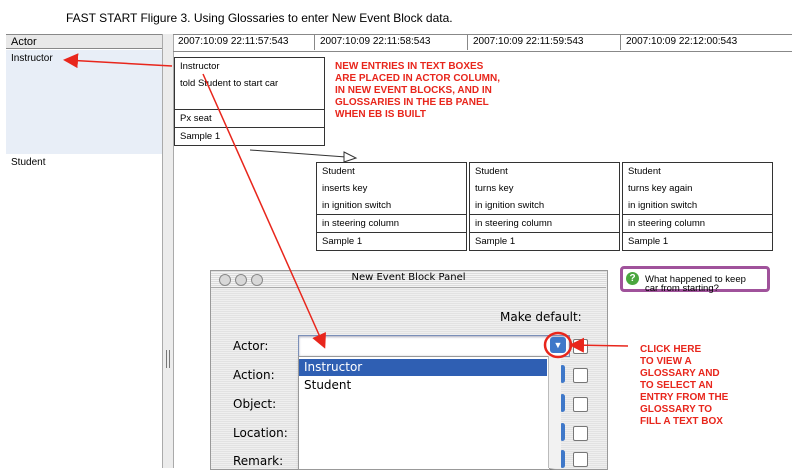  What do you see at coordinates (599, 345) in the screenshot?
I see `arrow-to-dropdown-button` at bounding box center [599, 345].